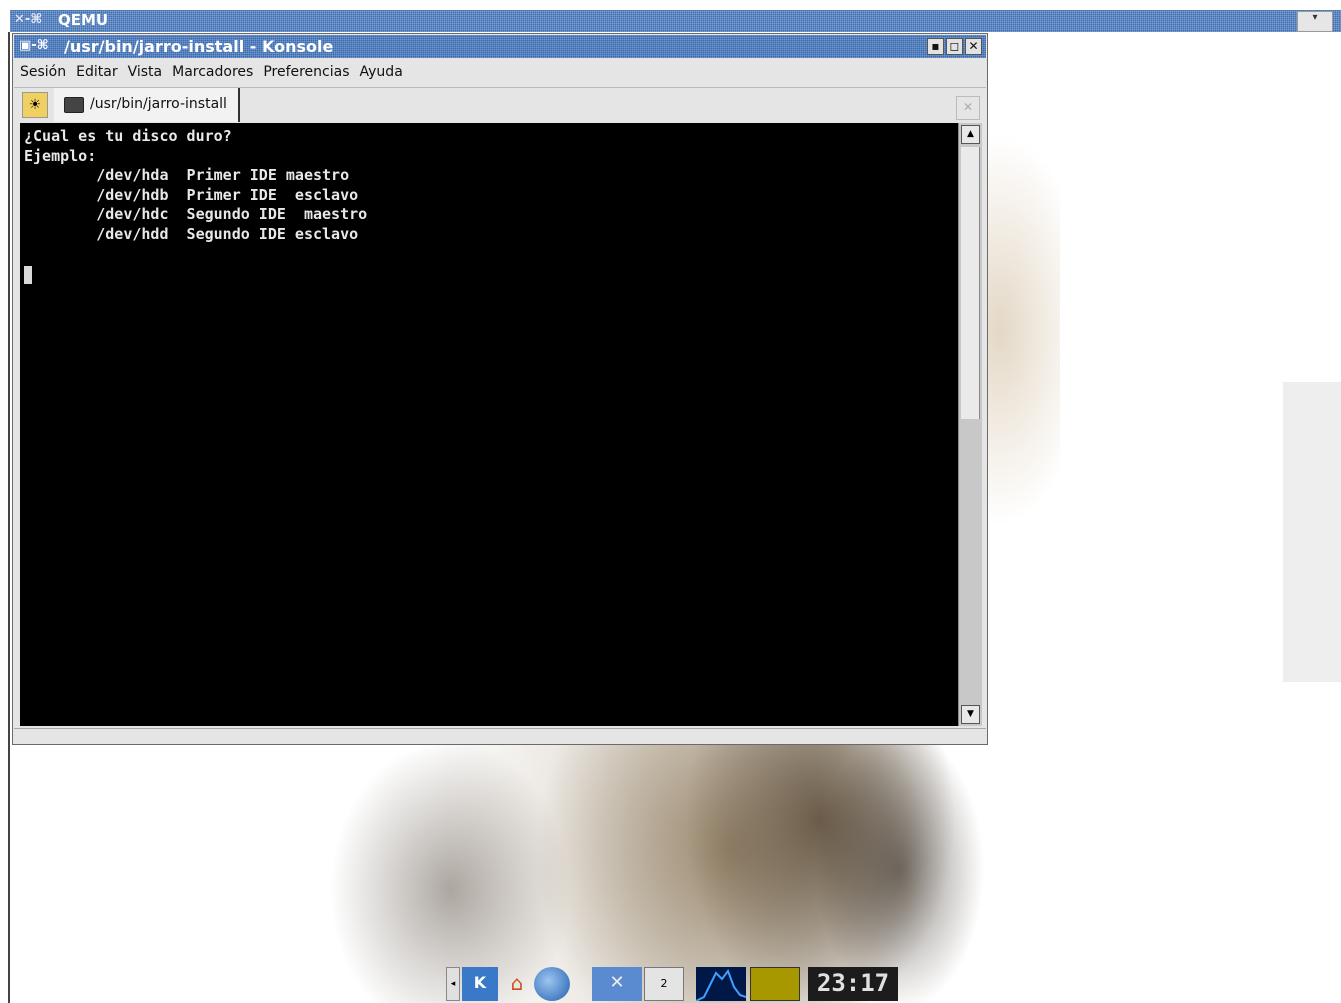 The height and width of the screenshot is (1003, 1341). What do you see at coordinates (617, 984) in the screenshot?
I see `taskbar-qemu-button: ✕` at bounding box center [617, 984].